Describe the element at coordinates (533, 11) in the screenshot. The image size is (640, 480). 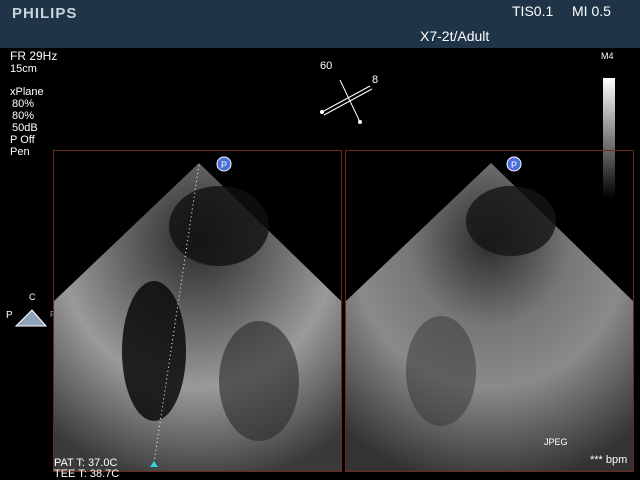
I see `tis-value: TIS0.1` at that location.